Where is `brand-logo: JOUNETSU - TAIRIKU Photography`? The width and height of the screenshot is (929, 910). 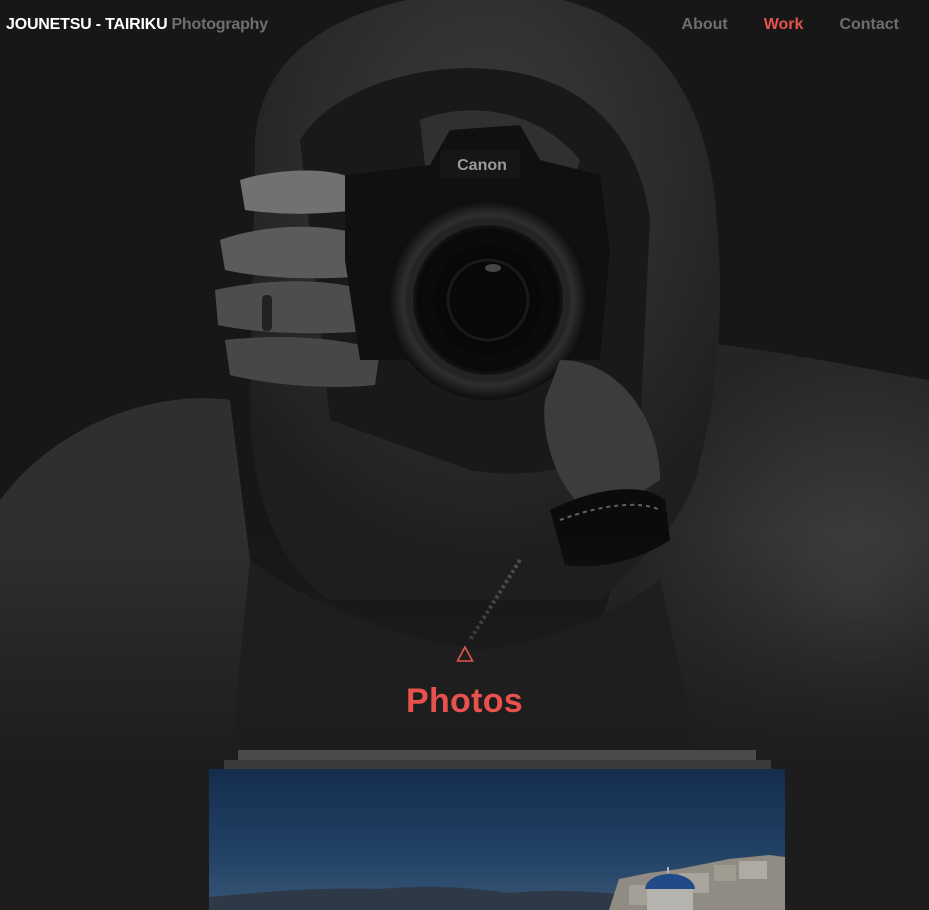 brand-logo: JOUNETSU - TAIRIKU Photography is located at coordinates (137, 25).